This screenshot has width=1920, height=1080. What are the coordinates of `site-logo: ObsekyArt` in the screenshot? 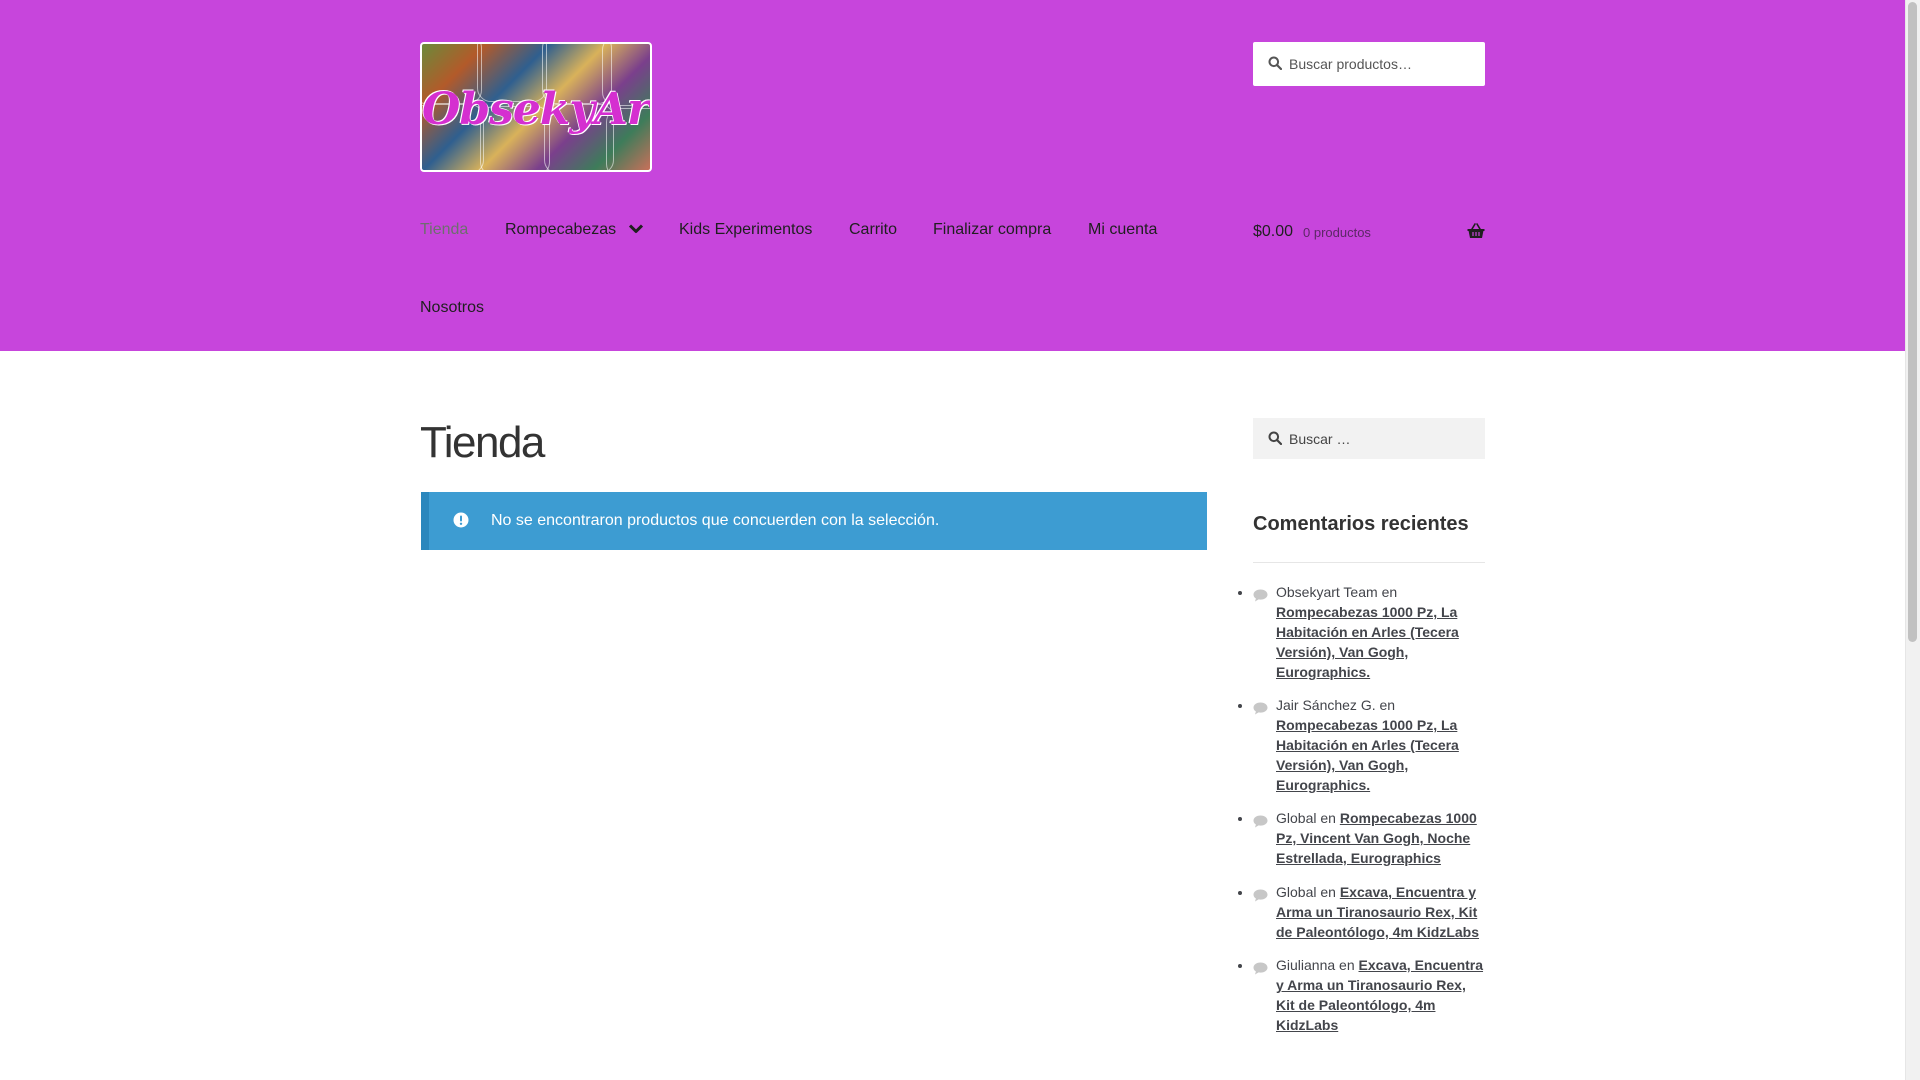 It's located at (536, 107).